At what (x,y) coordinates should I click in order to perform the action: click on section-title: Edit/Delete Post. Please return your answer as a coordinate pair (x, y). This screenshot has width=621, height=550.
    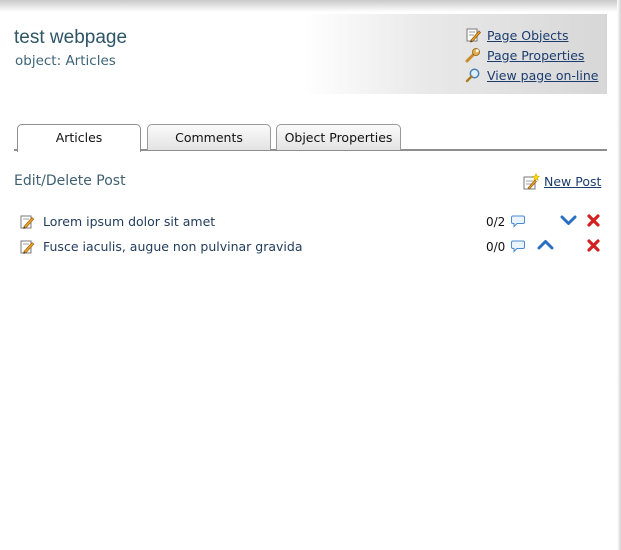
    Looking at the image, I should click on (70, 181).